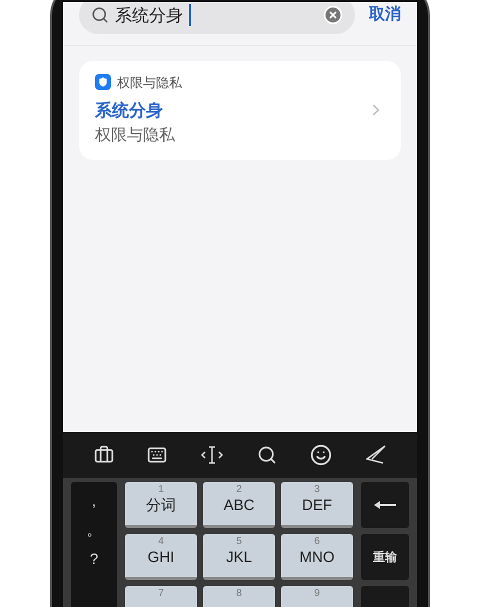 The image size is (480, 607). Describe the element at coordinates (129, 111) in the screenshot. I see `result-title: 系统分身` at that location.